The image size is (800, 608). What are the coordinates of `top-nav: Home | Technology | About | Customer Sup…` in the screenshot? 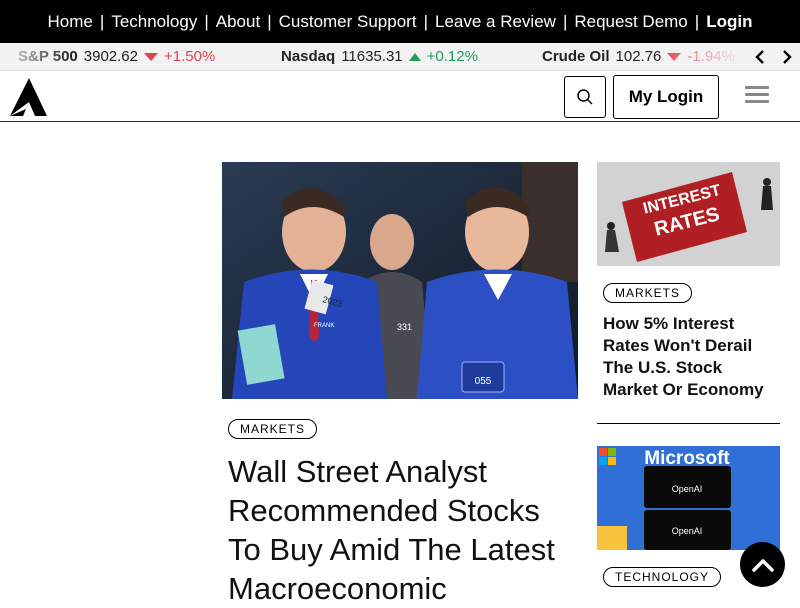 It's located at (400, 21).